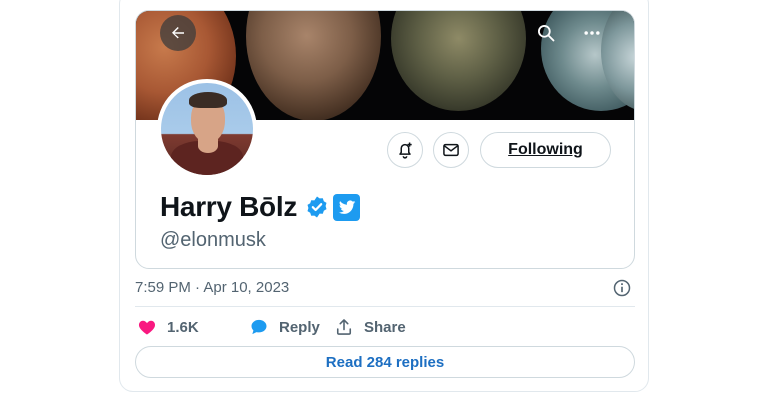  Describe the element at coordinates (212, 287) in the screenshot. I see `tweet-timestamp: 7:59 PM · Apr 10, 2023` at that location.